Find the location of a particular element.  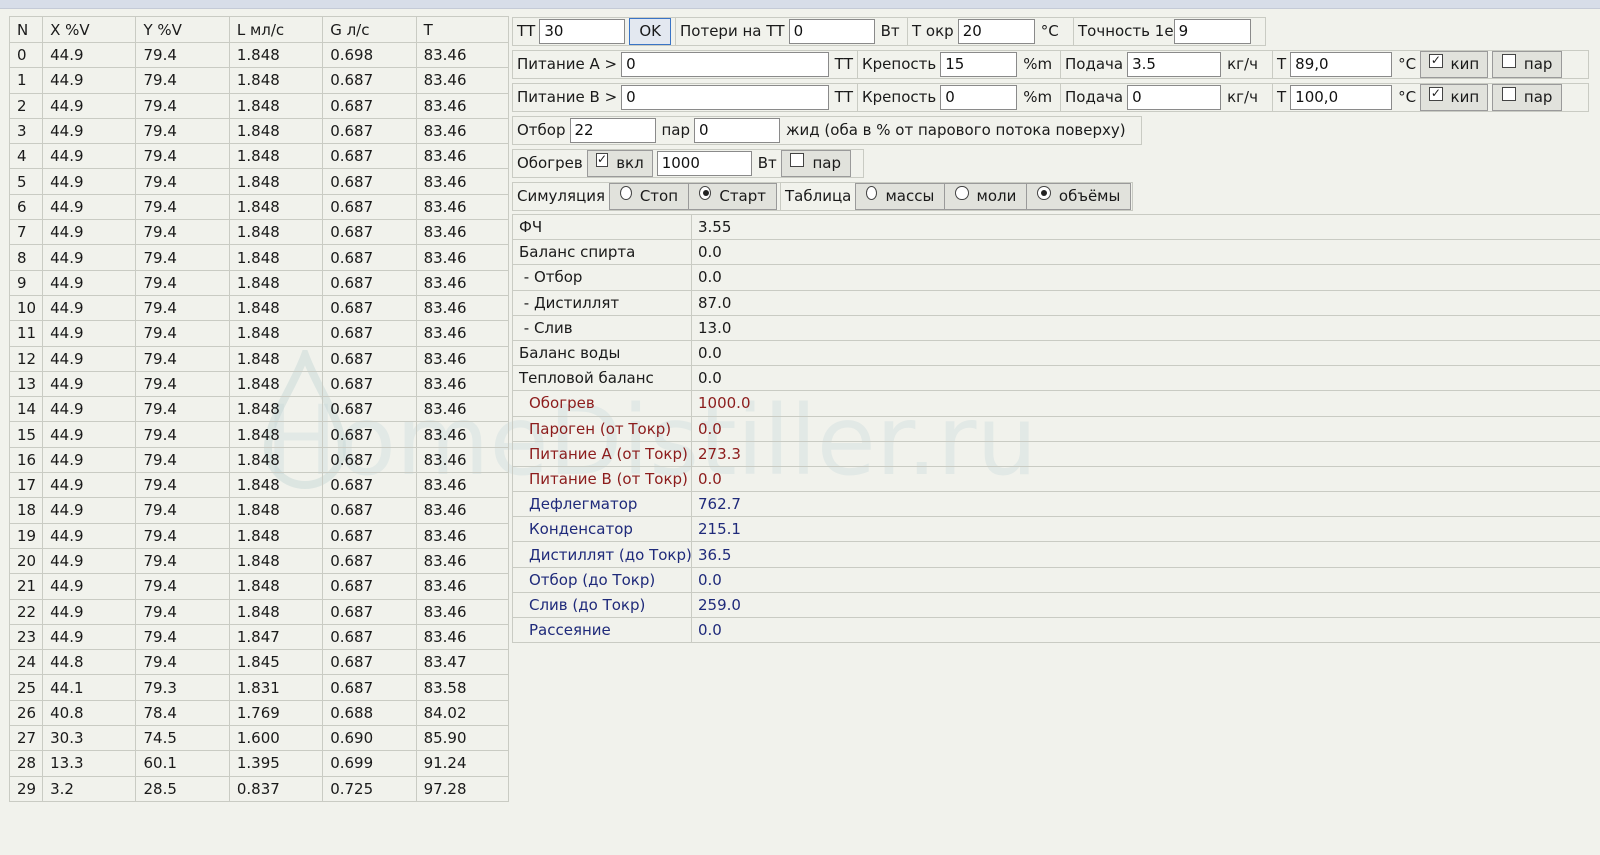

table-row: 27 30.3 74.5 1.600 0.690 85.90 is located at coordinates (259, 738).